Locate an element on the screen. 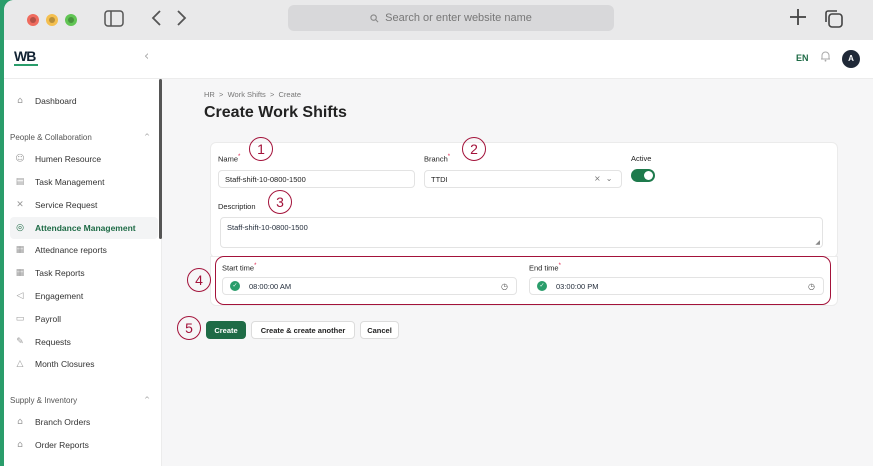 The image size is (873, 466). annotation-marker-3: 3 is located at coordinates (280, 202).